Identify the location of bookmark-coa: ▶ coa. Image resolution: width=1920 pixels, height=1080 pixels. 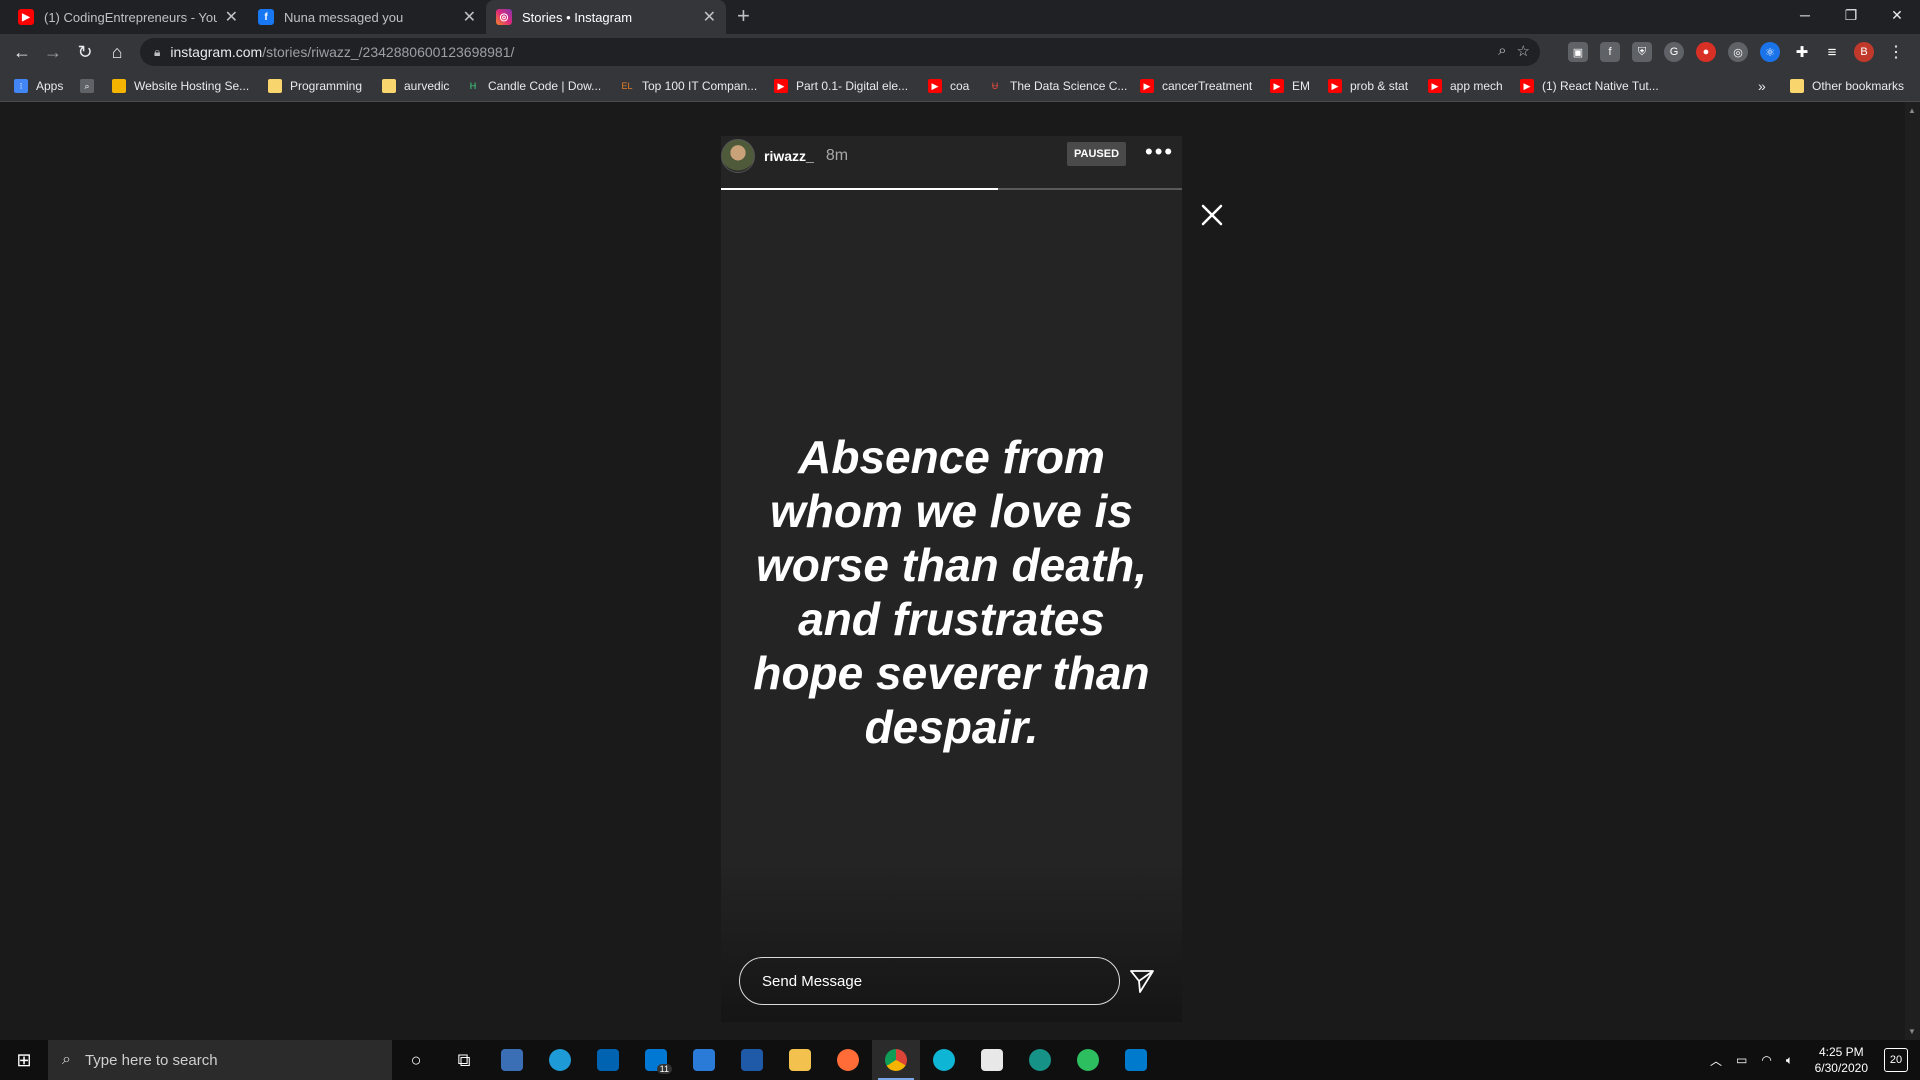
(948, 86).